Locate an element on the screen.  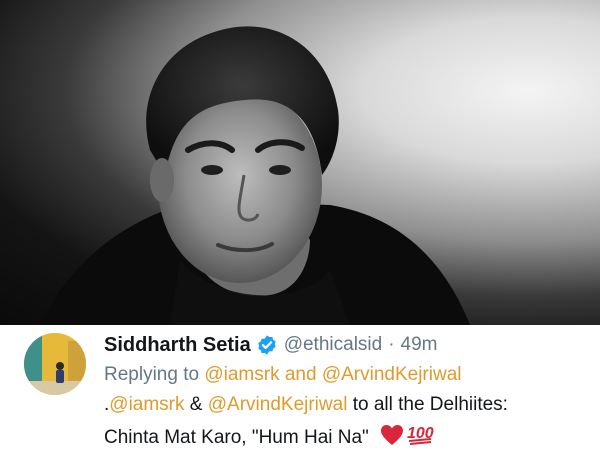
ampersand: & is located at coordinates (196, 404).